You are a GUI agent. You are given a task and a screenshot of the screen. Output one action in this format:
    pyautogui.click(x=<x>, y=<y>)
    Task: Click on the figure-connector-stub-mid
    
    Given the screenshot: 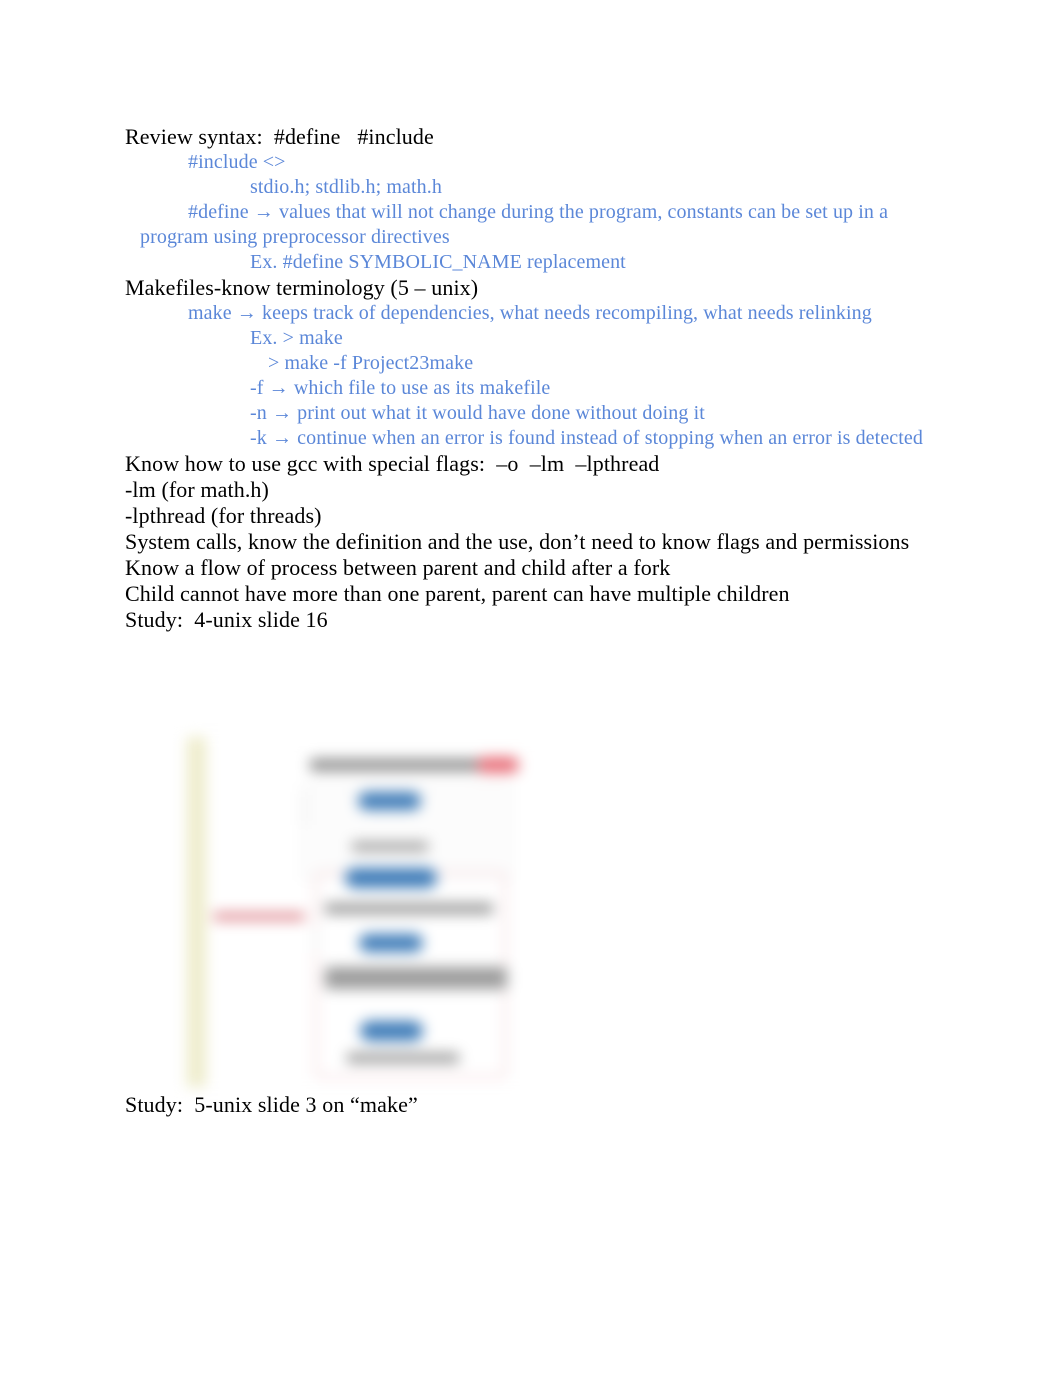 What is the action you would take?
    pyautogui.click(x=316, y=940)
    